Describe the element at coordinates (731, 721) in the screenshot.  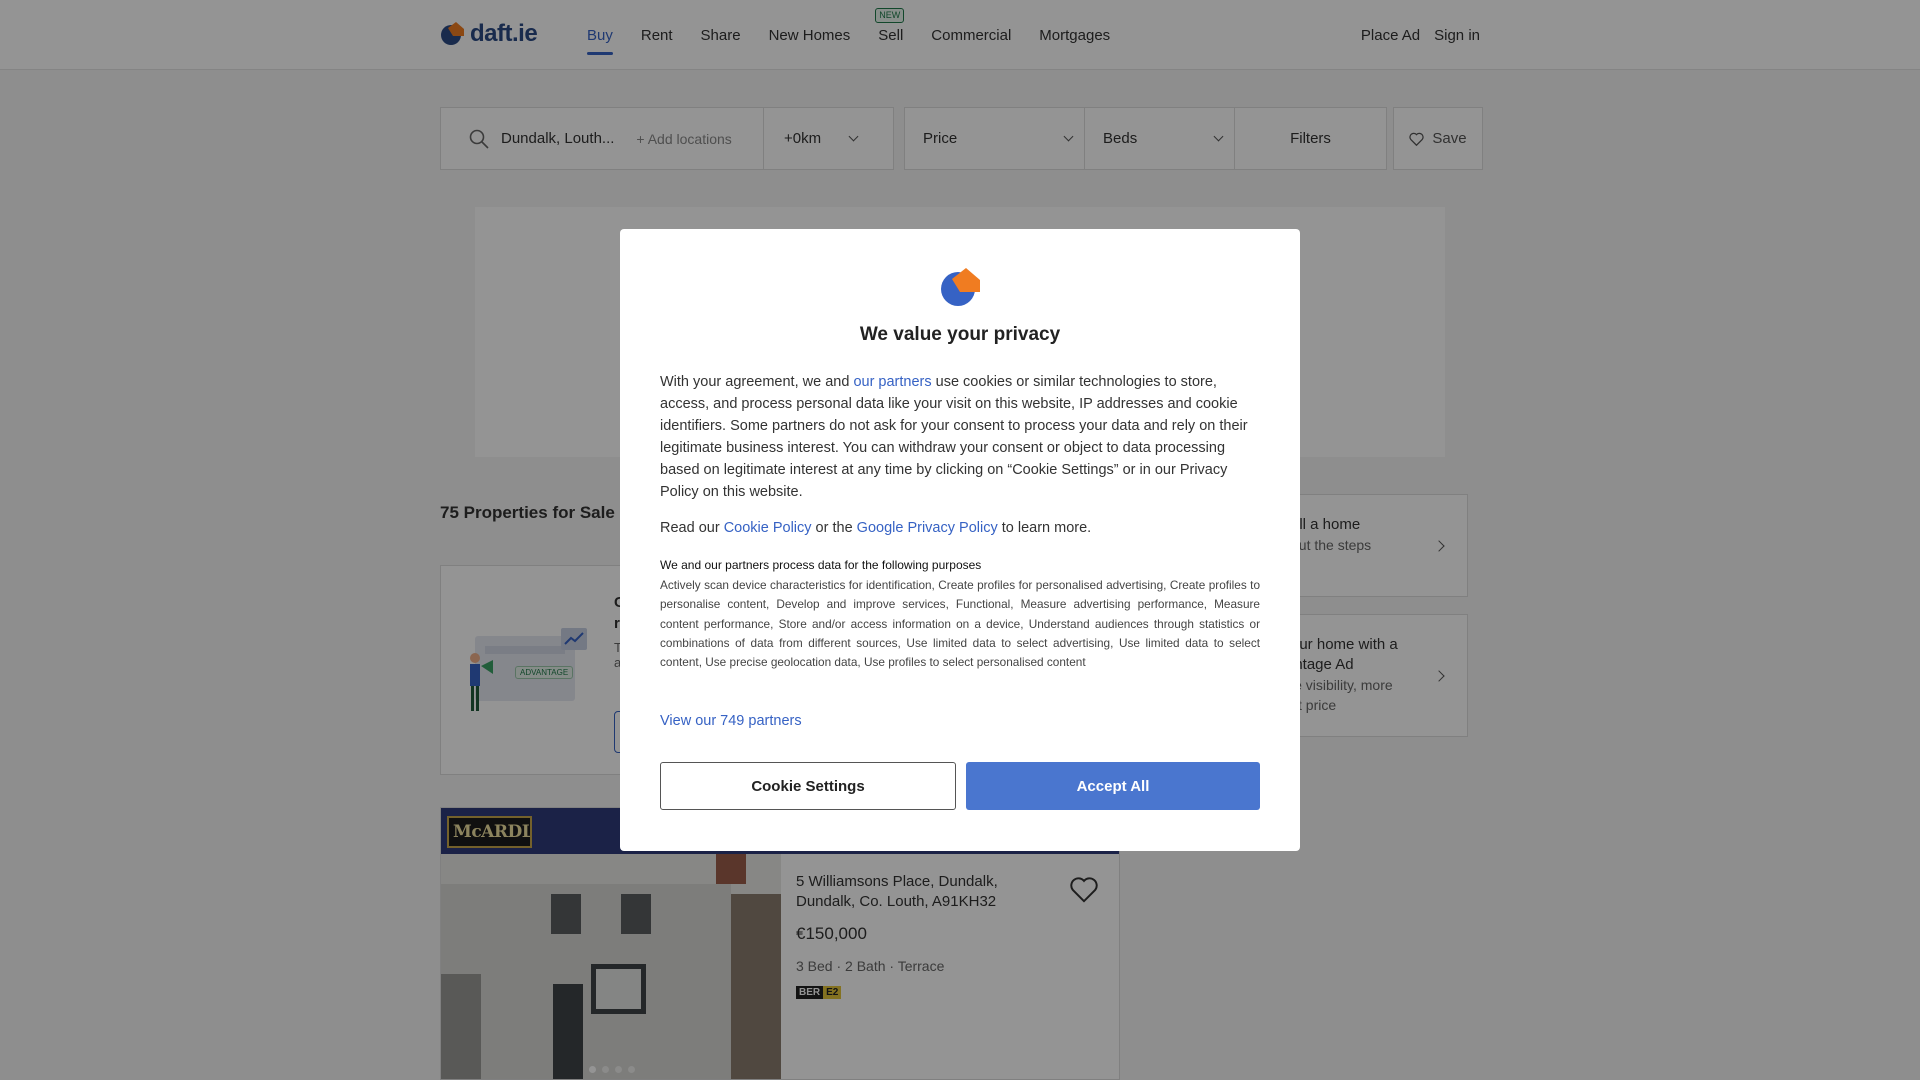
I see `view-partners-link: View our 749 partners` at that location.